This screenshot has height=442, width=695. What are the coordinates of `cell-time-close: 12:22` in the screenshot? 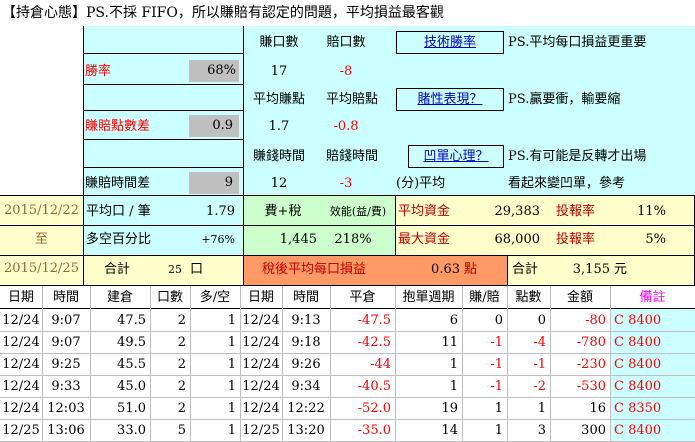 It's located at (306, 408).